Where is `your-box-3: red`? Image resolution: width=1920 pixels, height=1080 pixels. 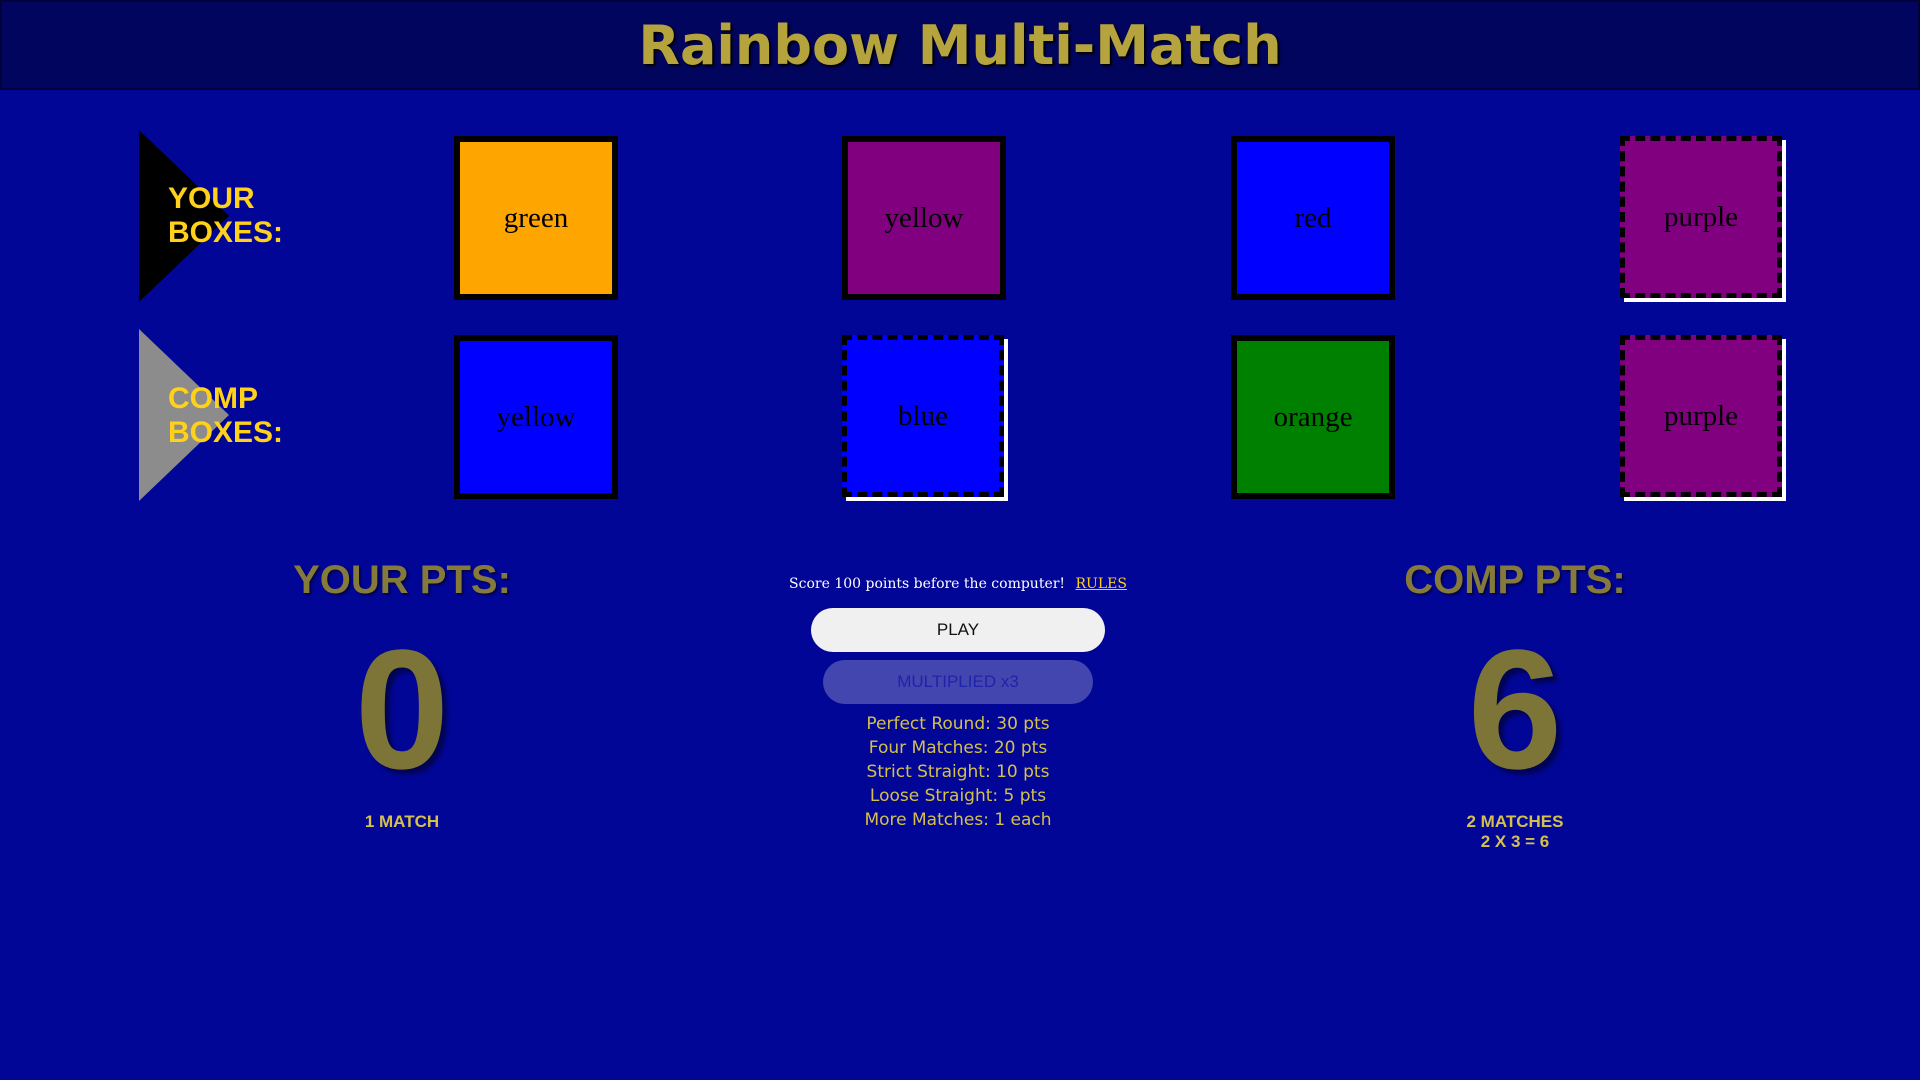 your-box-3: red is located at coordinates (1313, 218).